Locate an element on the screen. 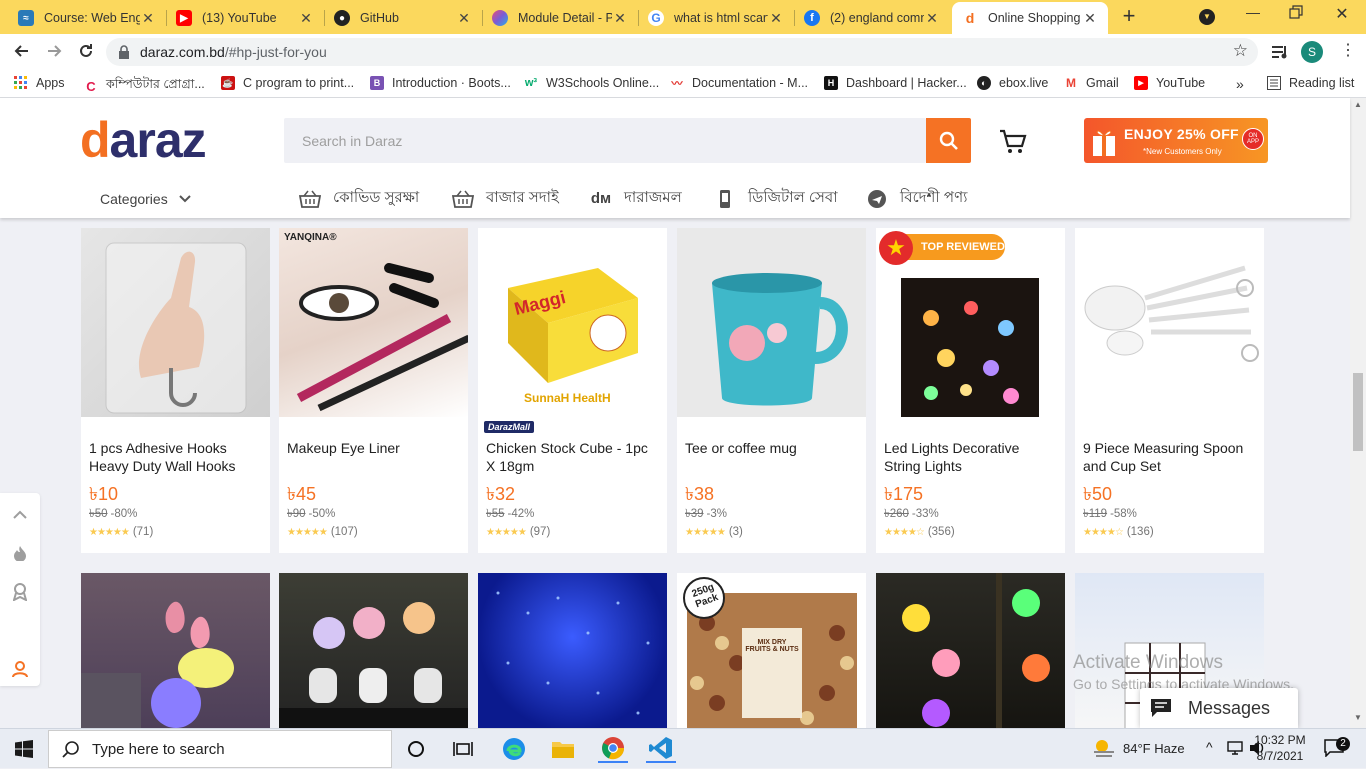 This screenshot has width=1366, height=769. scrollbar-thumb is located at coordinates (1358, 412).